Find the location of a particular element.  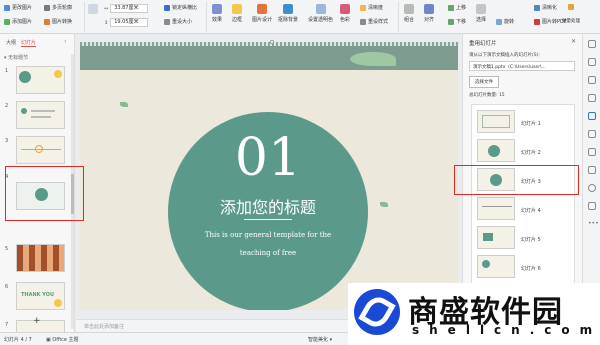

title-underline is located at coordinates (268, 219).